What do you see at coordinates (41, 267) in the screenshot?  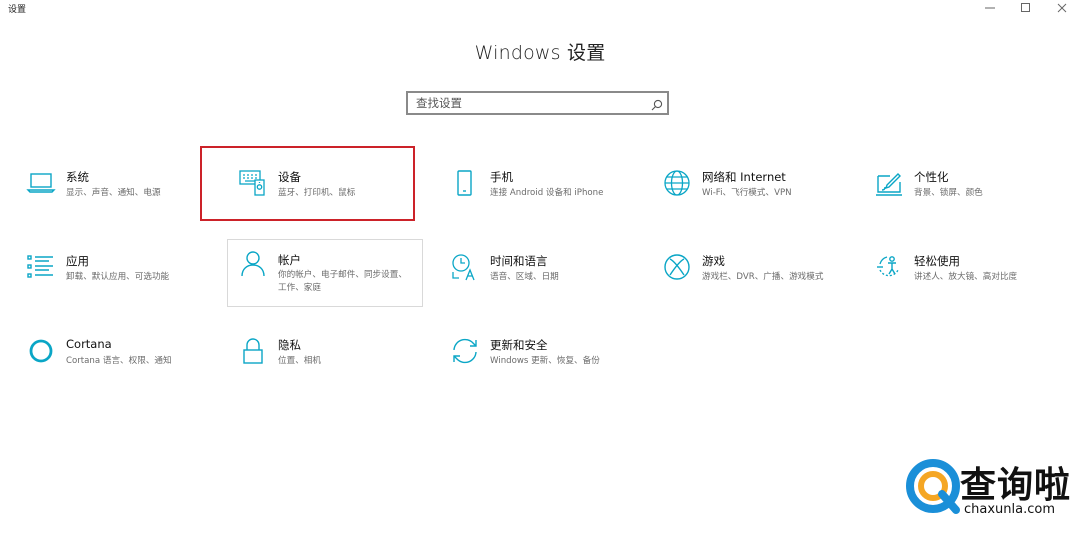 I see `apps-list-icon` at bounding box center [41, 267].